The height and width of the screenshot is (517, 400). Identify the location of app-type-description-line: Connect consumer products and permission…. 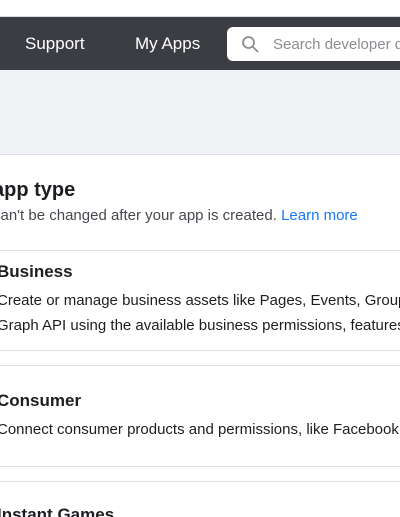
(200, 429).